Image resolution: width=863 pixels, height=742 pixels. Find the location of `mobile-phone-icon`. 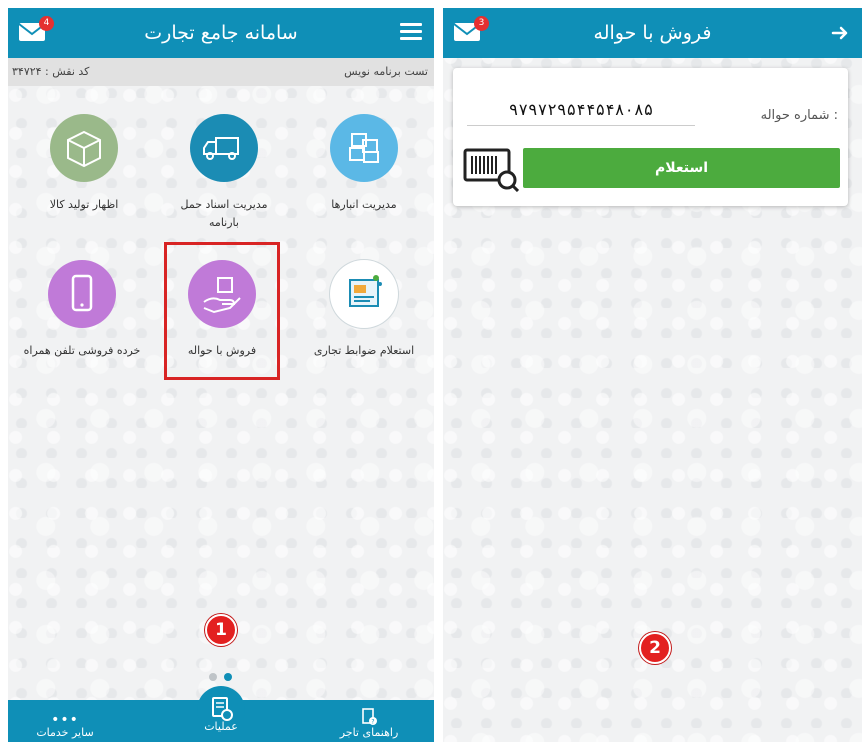

mobile-phone-icon is located at coordinates (82, 294).